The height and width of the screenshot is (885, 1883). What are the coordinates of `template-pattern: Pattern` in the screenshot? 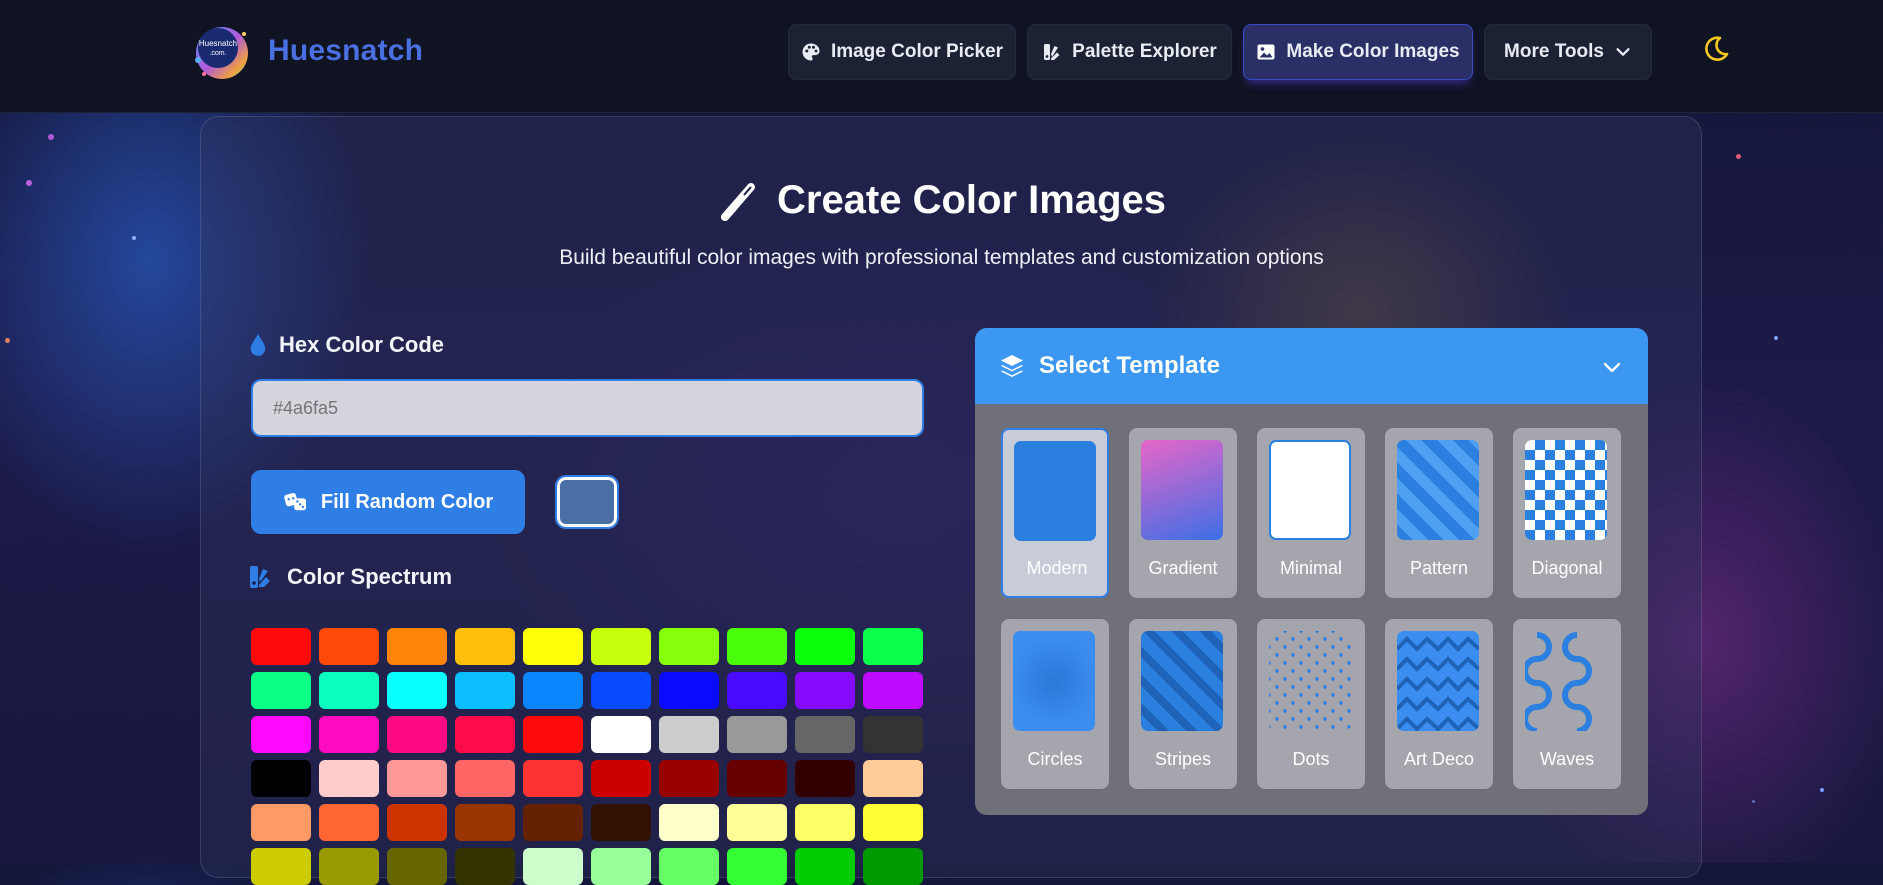 It's located at (1439, 513).